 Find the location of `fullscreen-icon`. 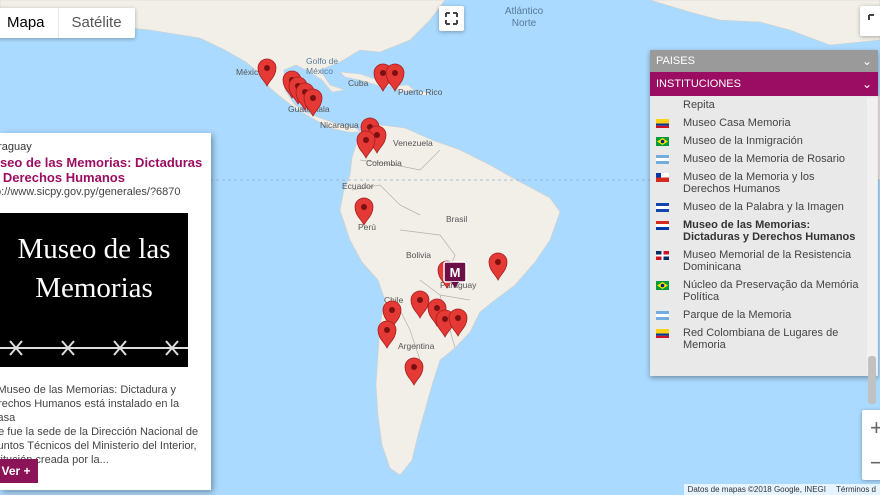

fullscreen-icon is located at coordinates (451, 18).